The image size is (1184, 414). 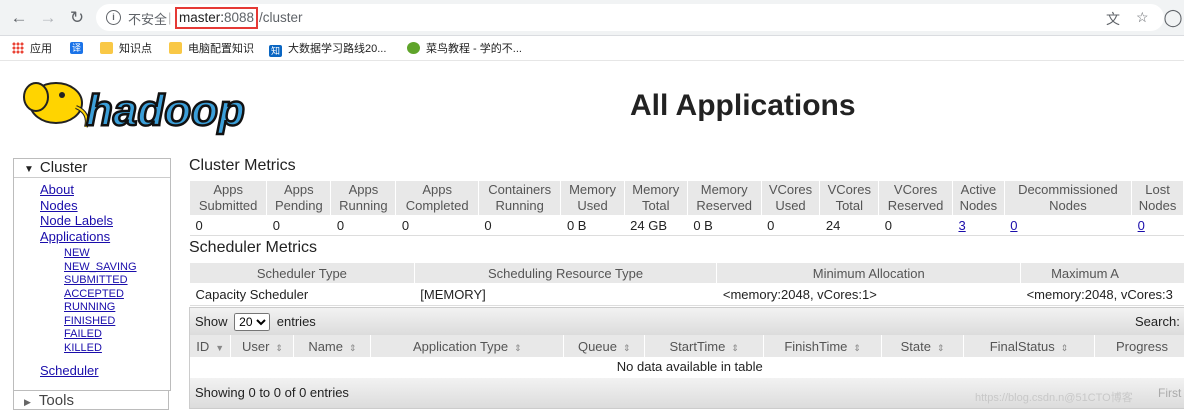 I want to click on column-header: Memory Total, so click(x=655, y=198).